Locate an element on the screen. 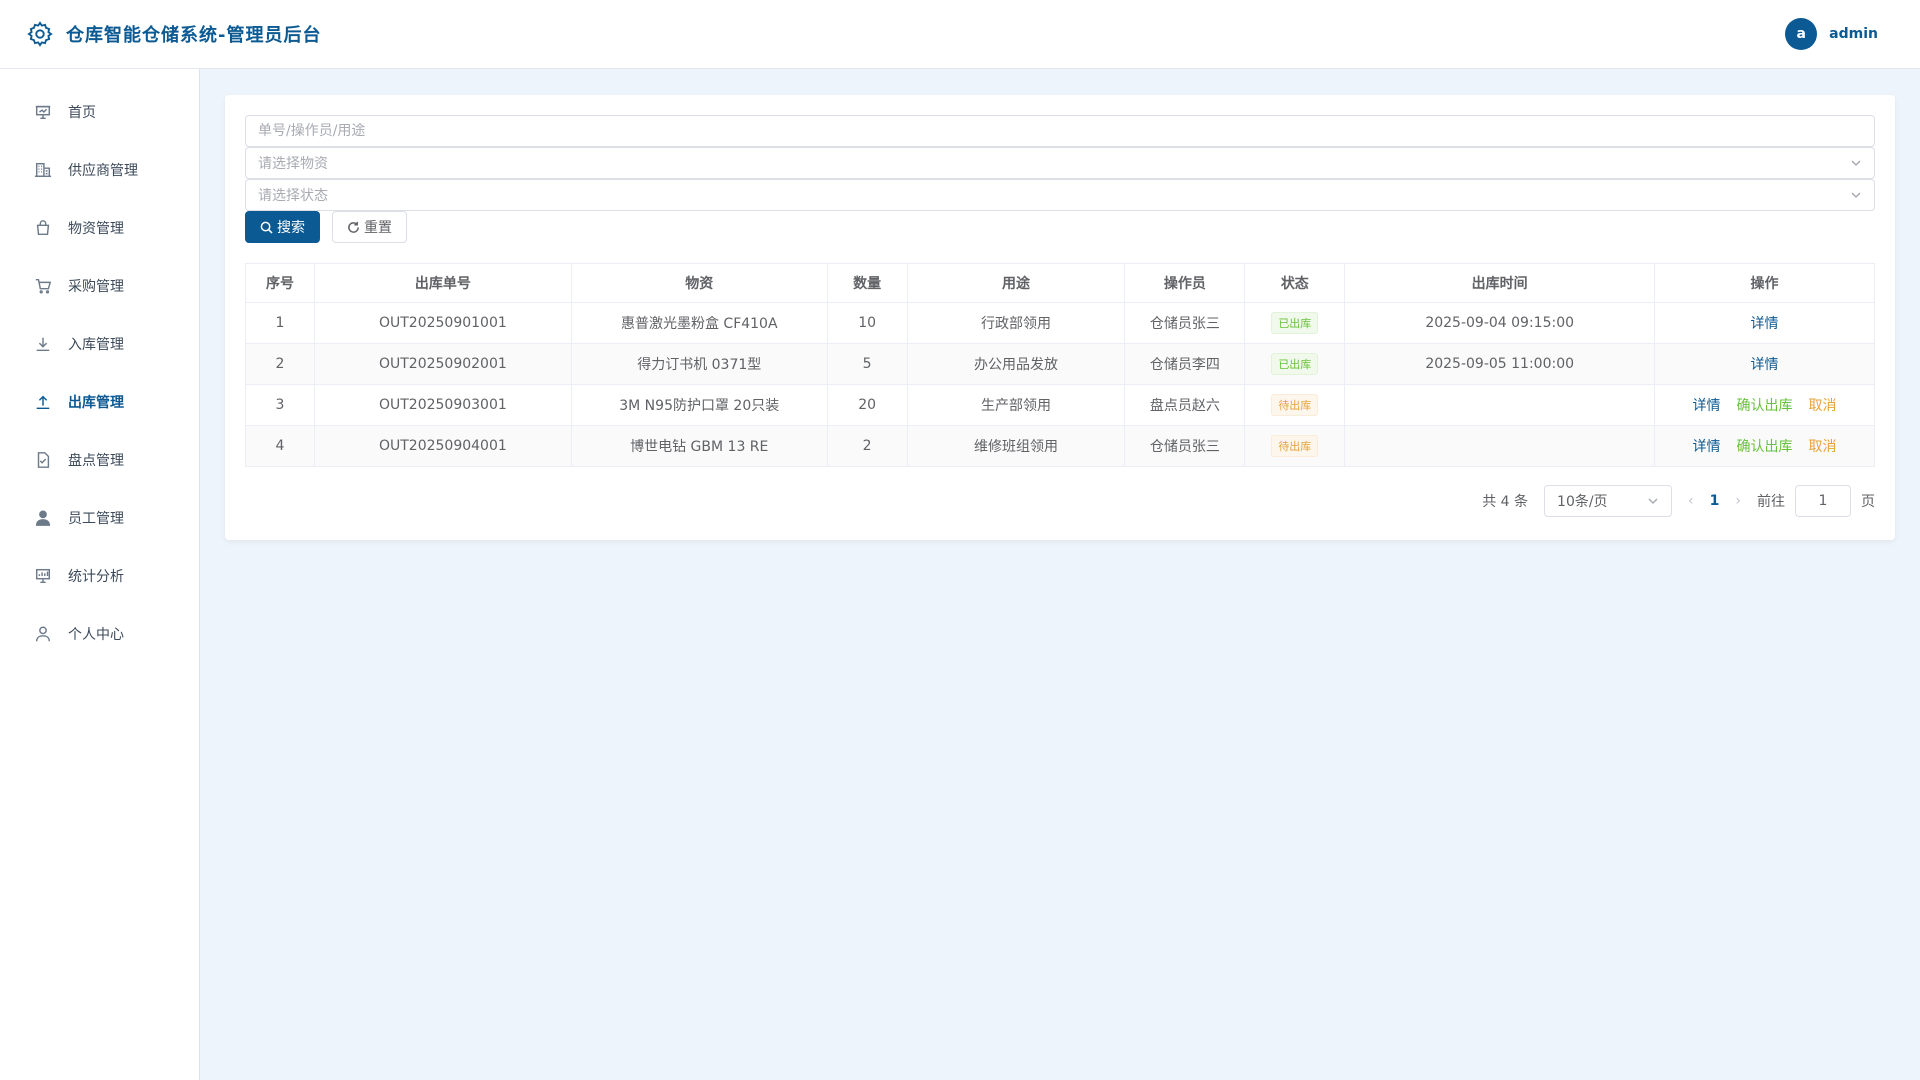 The height and width of the screenshot is (1080, 1920). sidebar-item-label: 盘点管理 is located at coordinates (96, 461).